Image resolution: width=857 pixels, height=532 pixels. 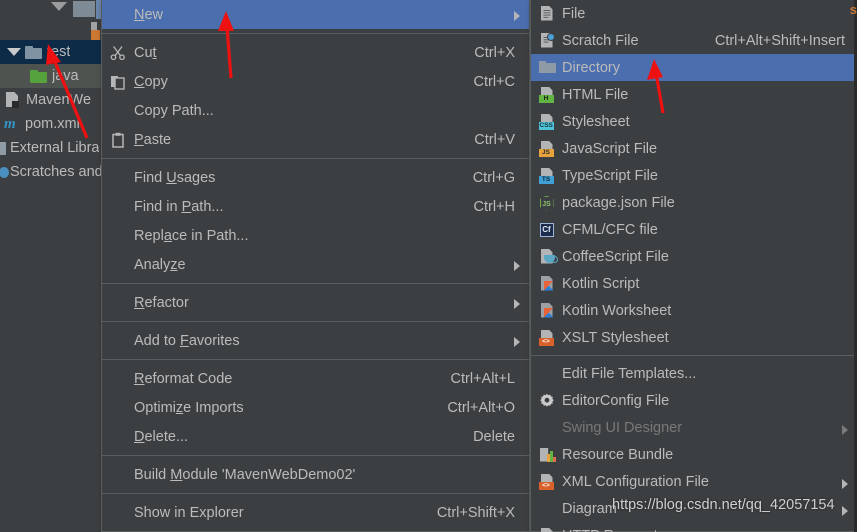 I want to click on clipboard-icon, so click(x=118, y=140).